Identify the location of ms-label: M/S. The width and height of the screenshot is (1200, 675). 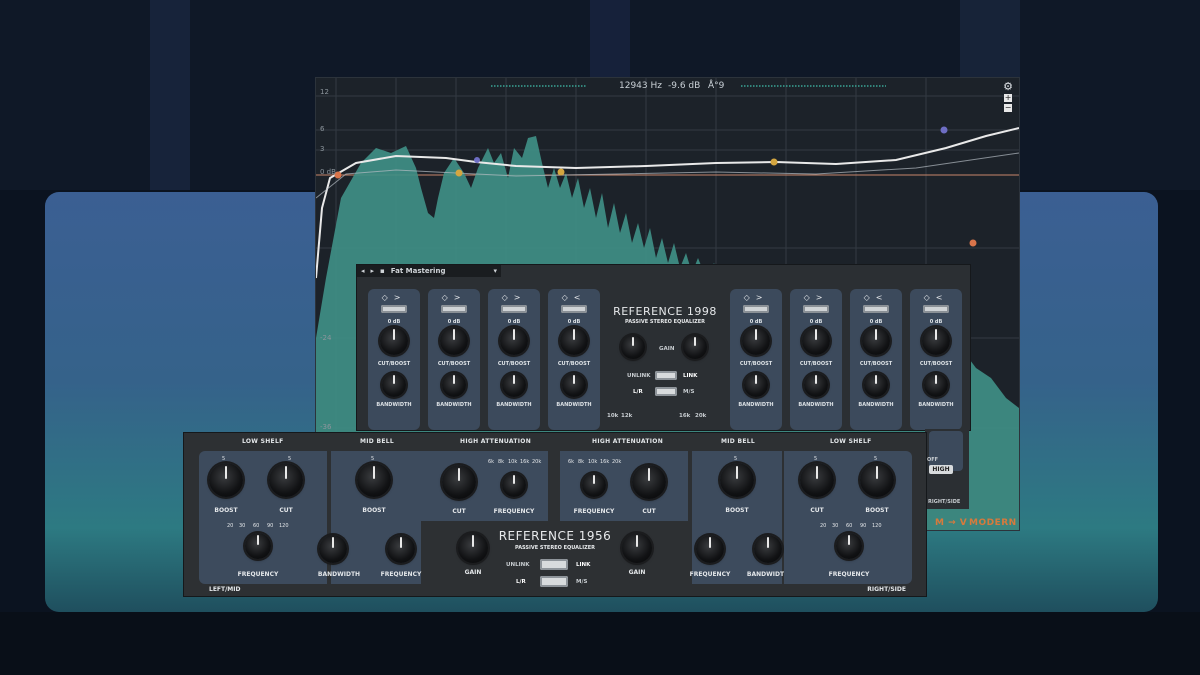
(689, 392).